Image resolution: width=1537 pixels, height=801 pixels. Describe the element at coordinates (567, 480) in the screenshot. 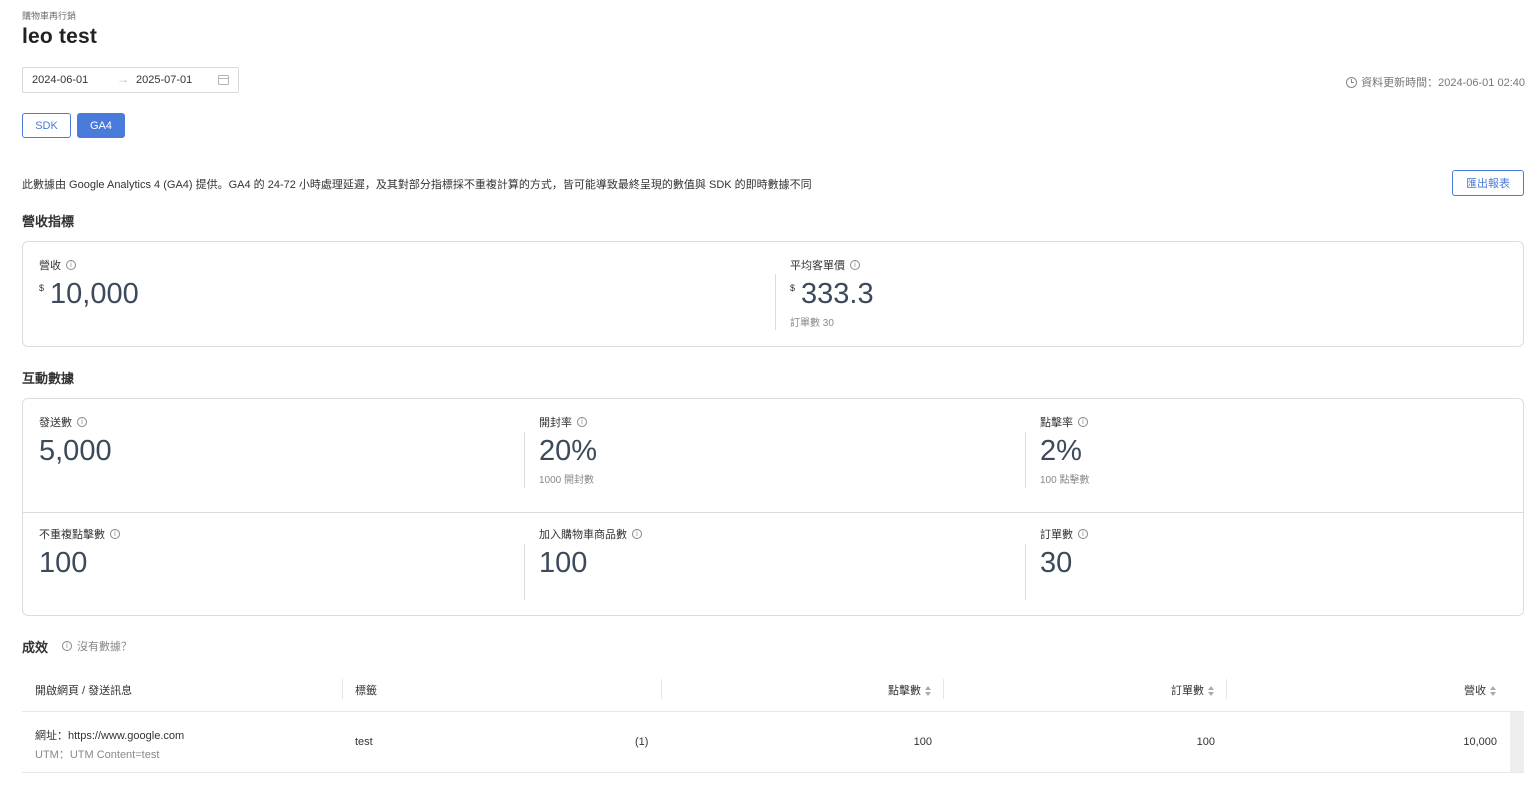

I see `open-rate-sub: 1000 開封數` at that location.